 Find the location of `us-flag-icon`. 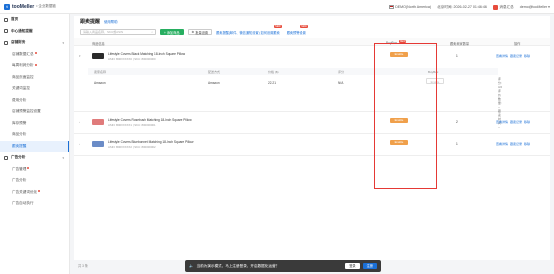

us-flag-icon is located at coordinates (391, 7).